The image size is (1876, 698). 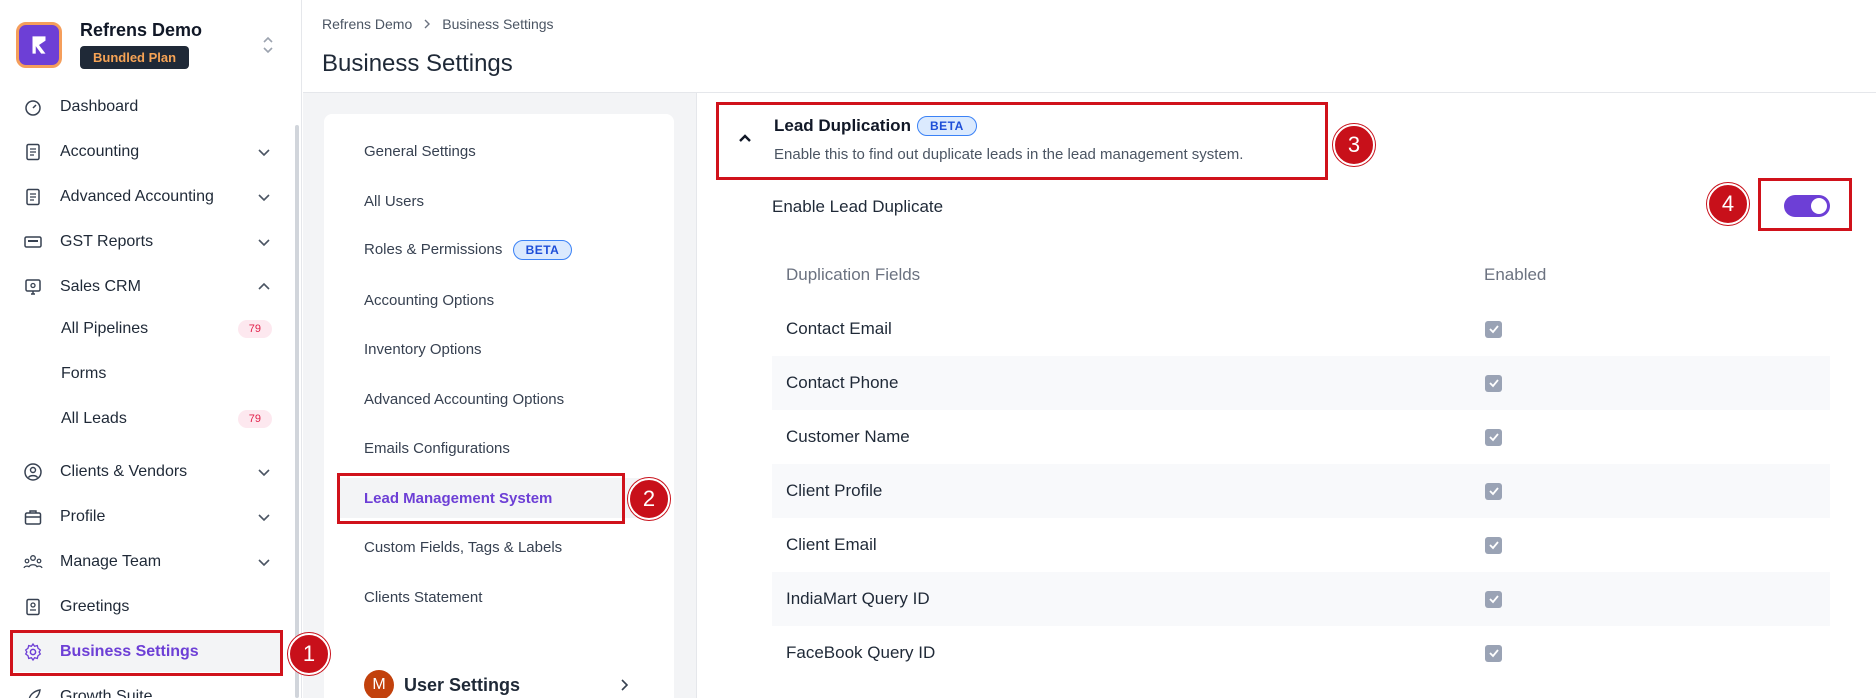 I want to click on sidebar-item-dashboard: Dashboard, so click(x=146, y=107).